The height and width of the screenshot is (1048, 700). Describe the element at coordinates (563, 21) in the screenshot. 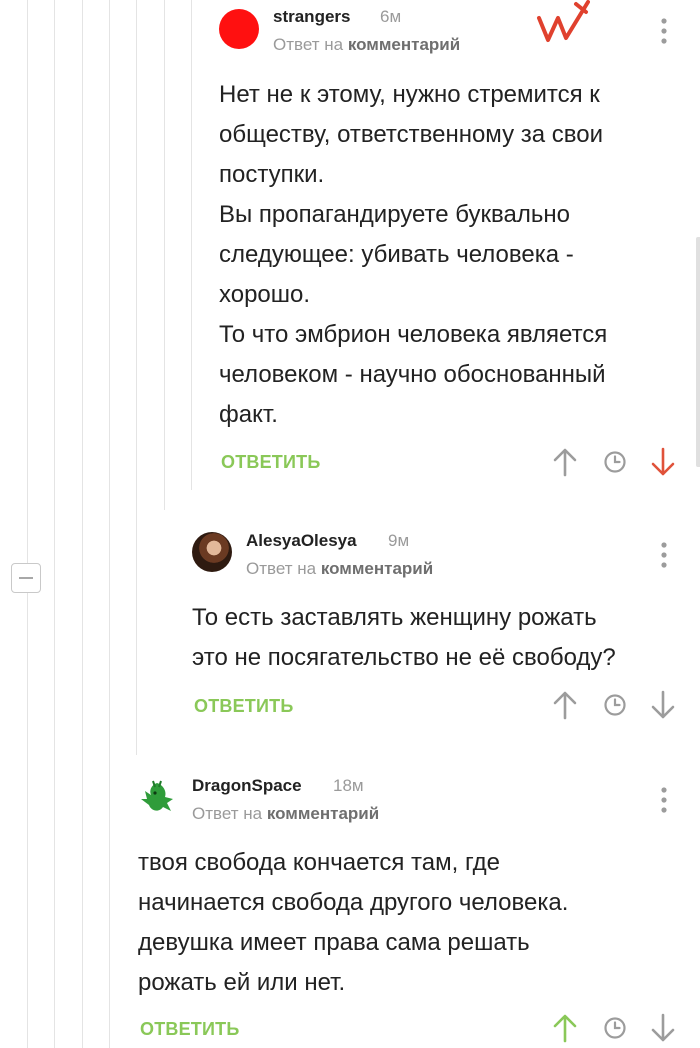

I see `scribble-mark` at that location.